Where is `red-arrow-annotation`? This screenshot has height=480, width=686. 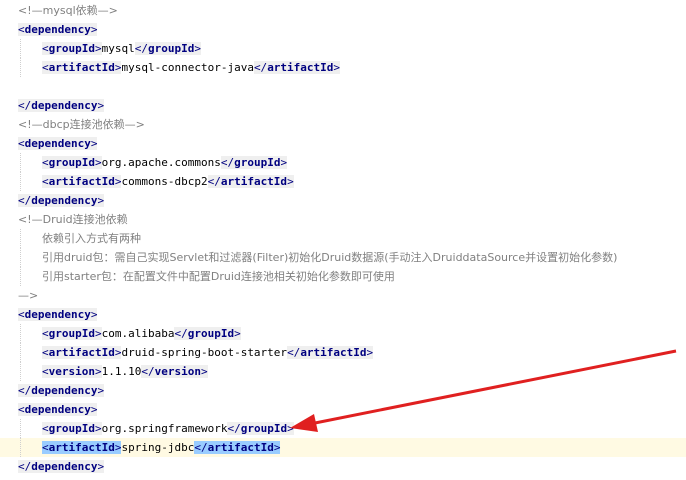
red-arrow-annotation is located at coordinates (483, 390).